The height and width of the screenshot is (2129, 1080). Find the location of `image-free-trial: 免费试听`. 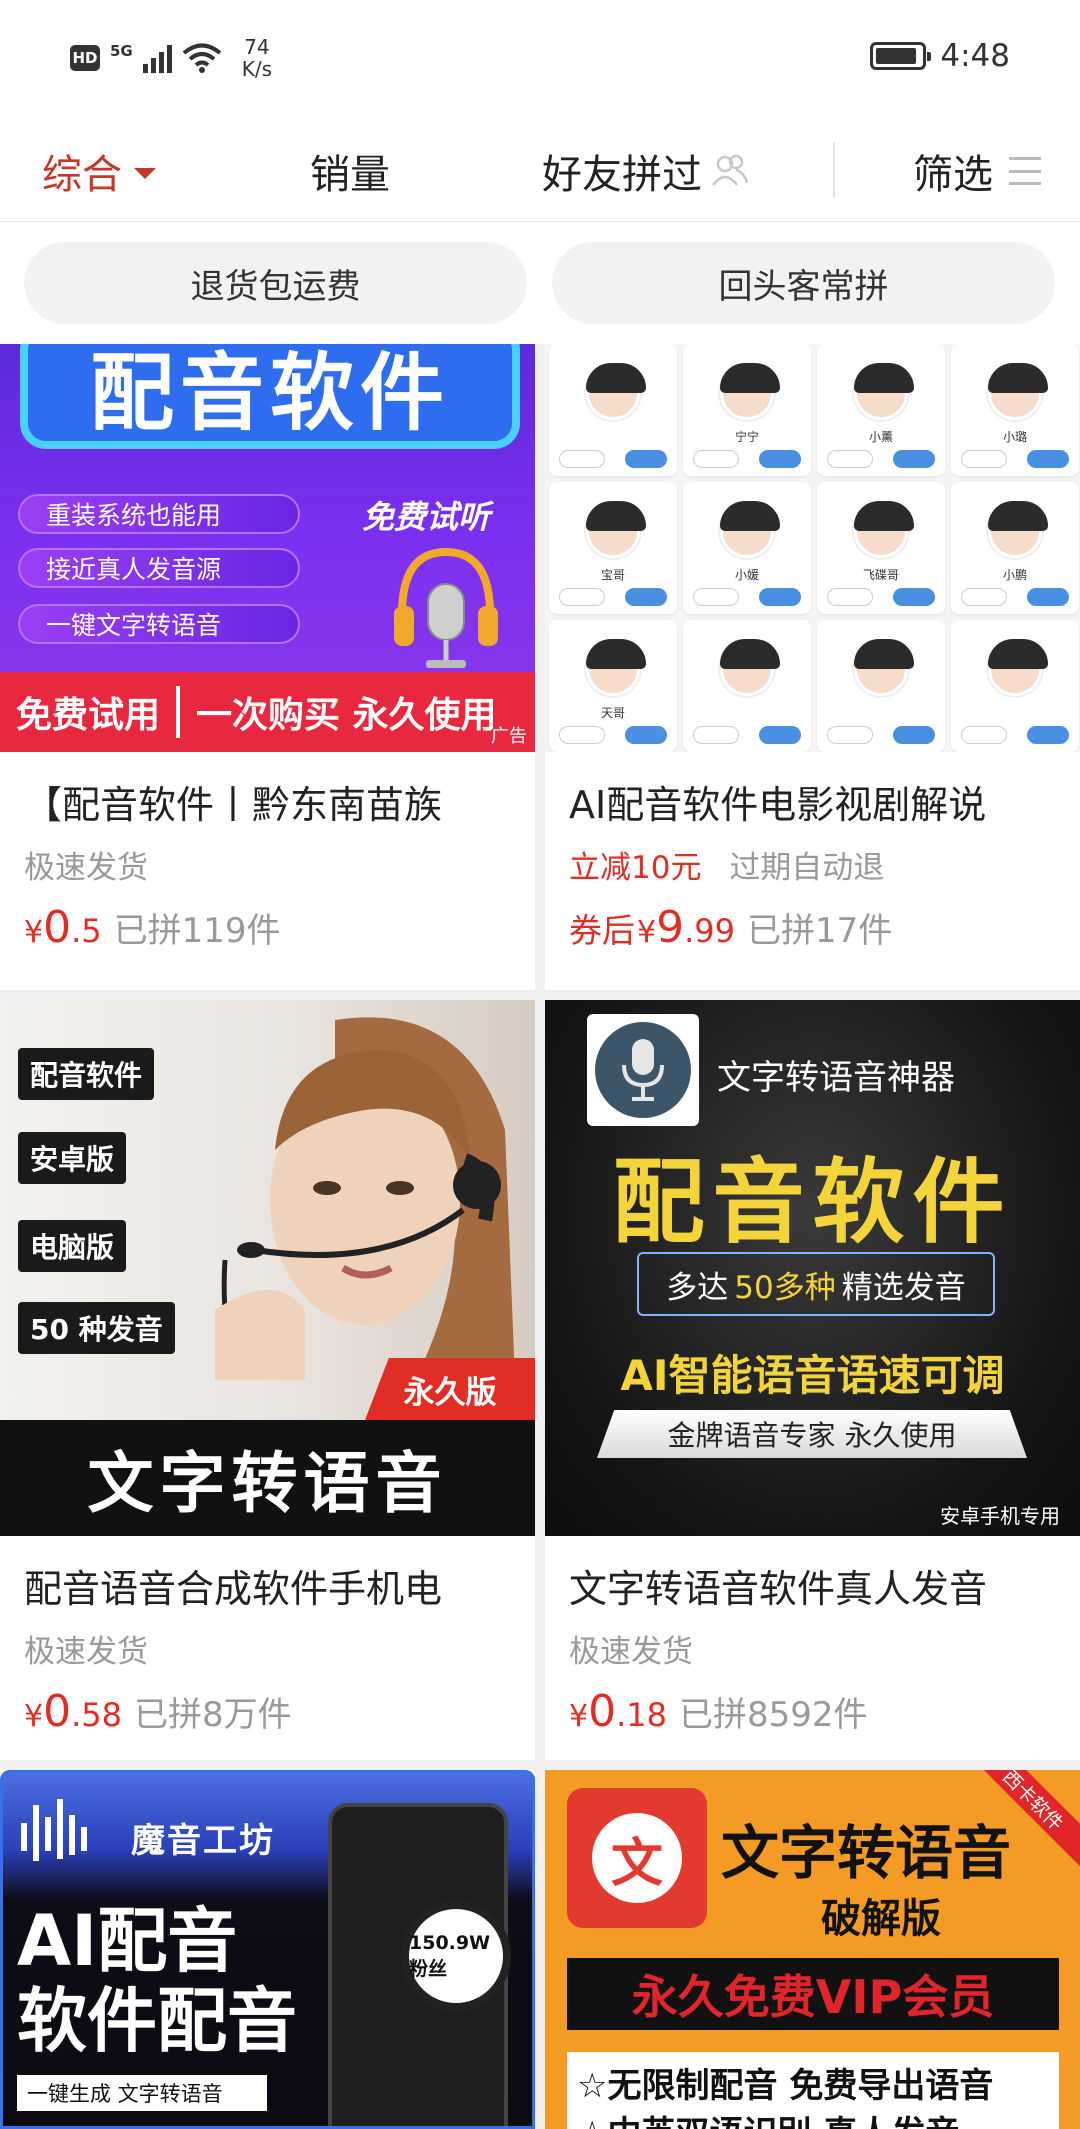

image-free-trial: 免费试听 is located at coordinates (426, 517).